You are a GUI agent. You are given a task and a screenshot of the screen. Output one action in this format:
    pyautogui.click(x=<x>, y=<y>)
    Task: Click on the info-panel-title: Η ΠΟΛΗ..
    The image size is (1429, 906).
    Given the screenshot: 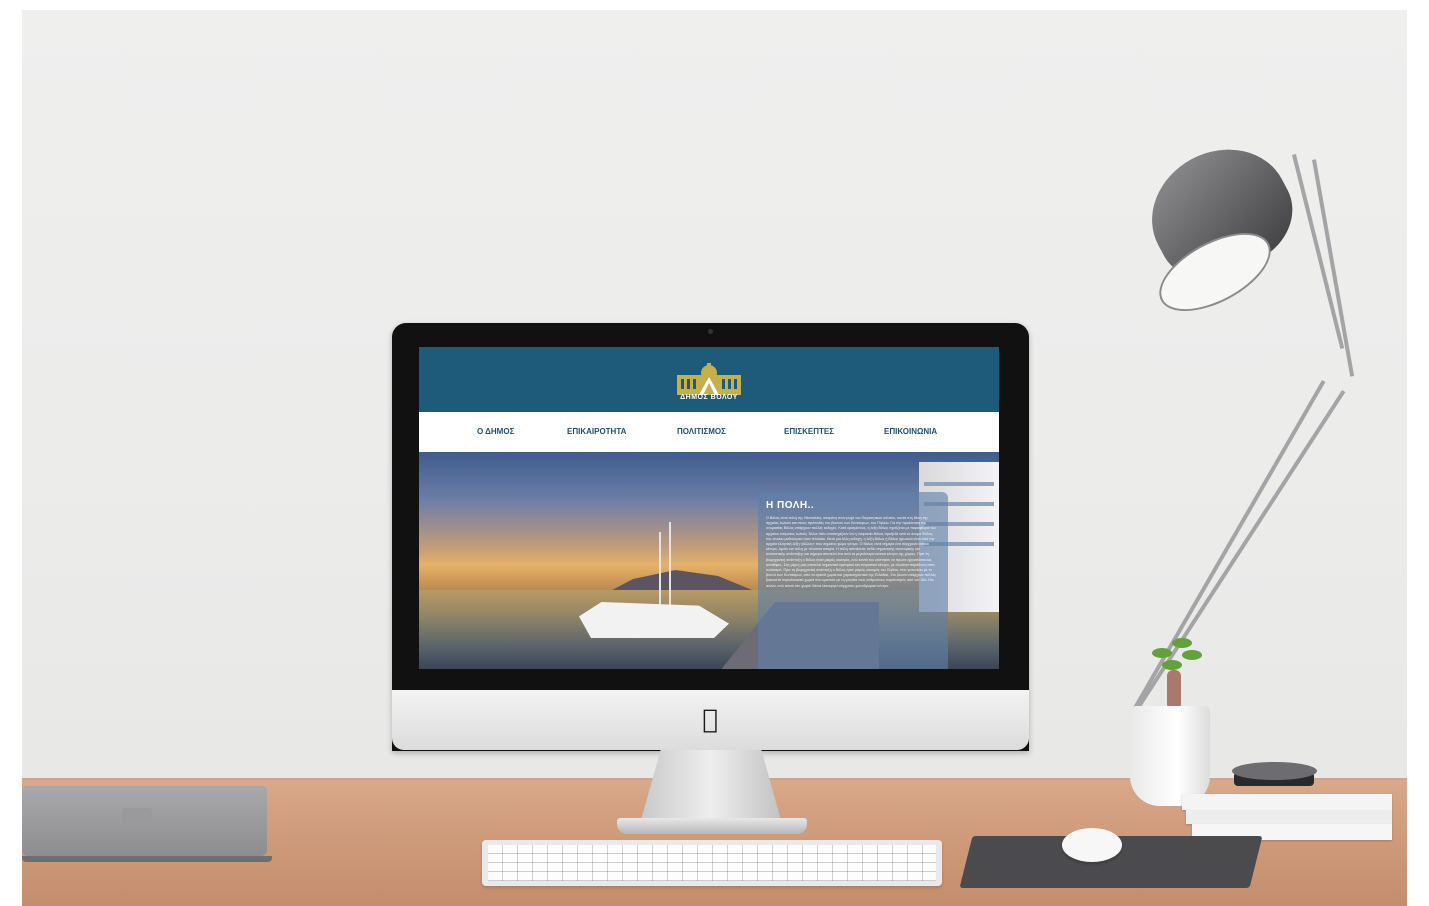 What is the action you would take?
    pyautogui.click(x=790, y=505)
    